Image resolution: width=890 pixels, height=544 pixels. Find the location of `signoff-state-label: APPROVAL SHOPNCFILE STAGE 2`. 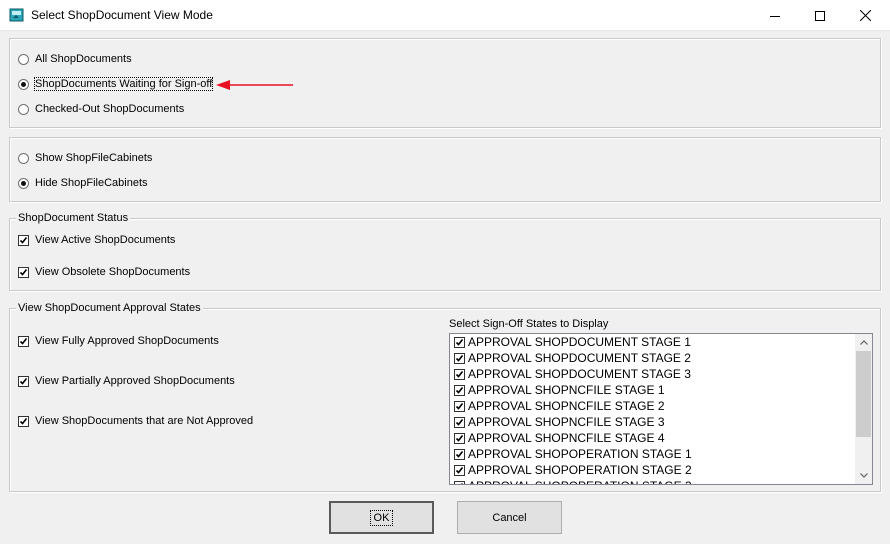

signoff-state-label: APPROVAL SHOPNCFILE STAGE 2 is located at coordinates (566, 406).